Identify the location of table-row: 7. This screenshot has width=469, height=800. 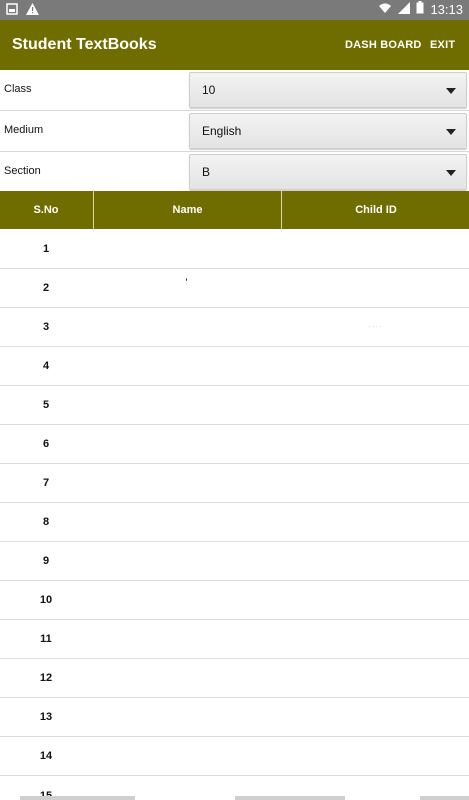
(234, 483).